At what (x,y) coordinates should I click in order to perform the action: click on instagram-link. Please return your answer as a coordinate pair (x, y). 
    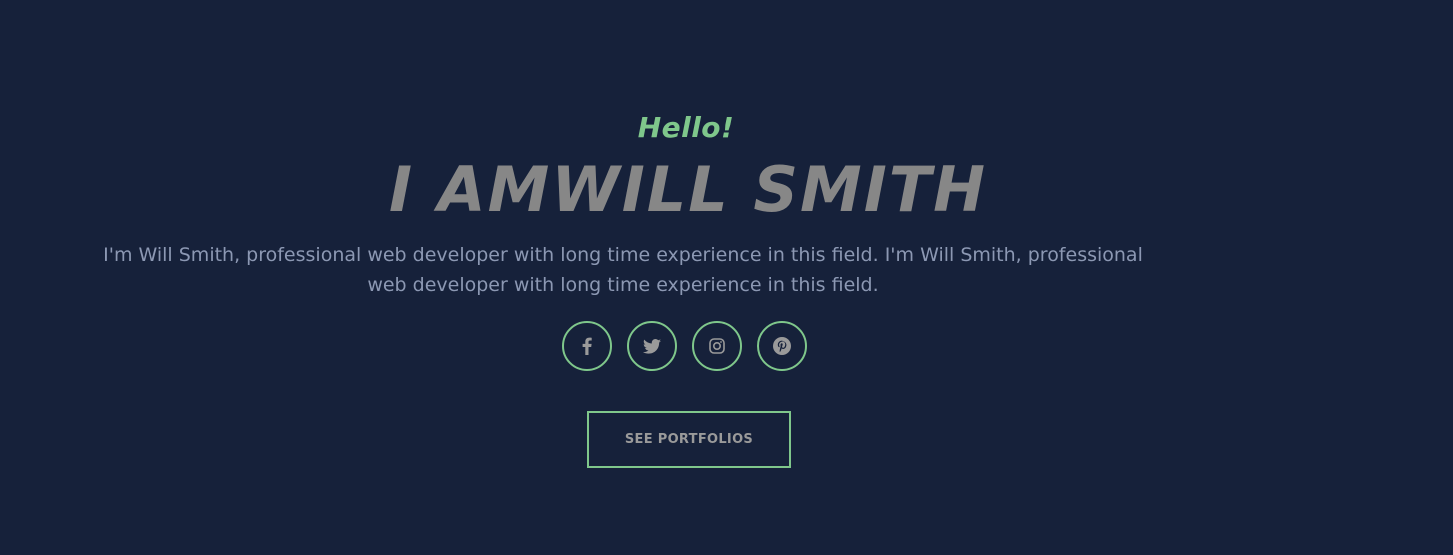
    Looking at the image, I should click on (717, 346).